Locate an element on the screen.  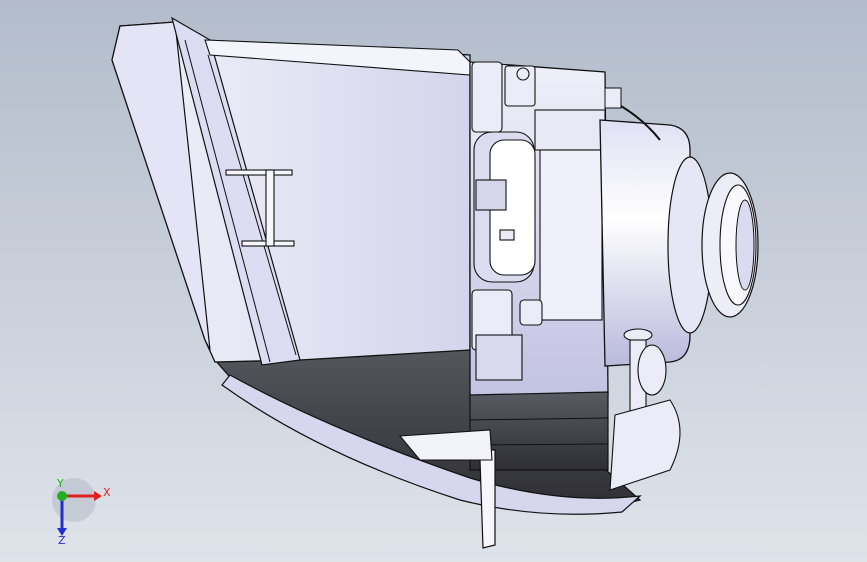
z-axis-label: Z is located at coordinates (62, 540).